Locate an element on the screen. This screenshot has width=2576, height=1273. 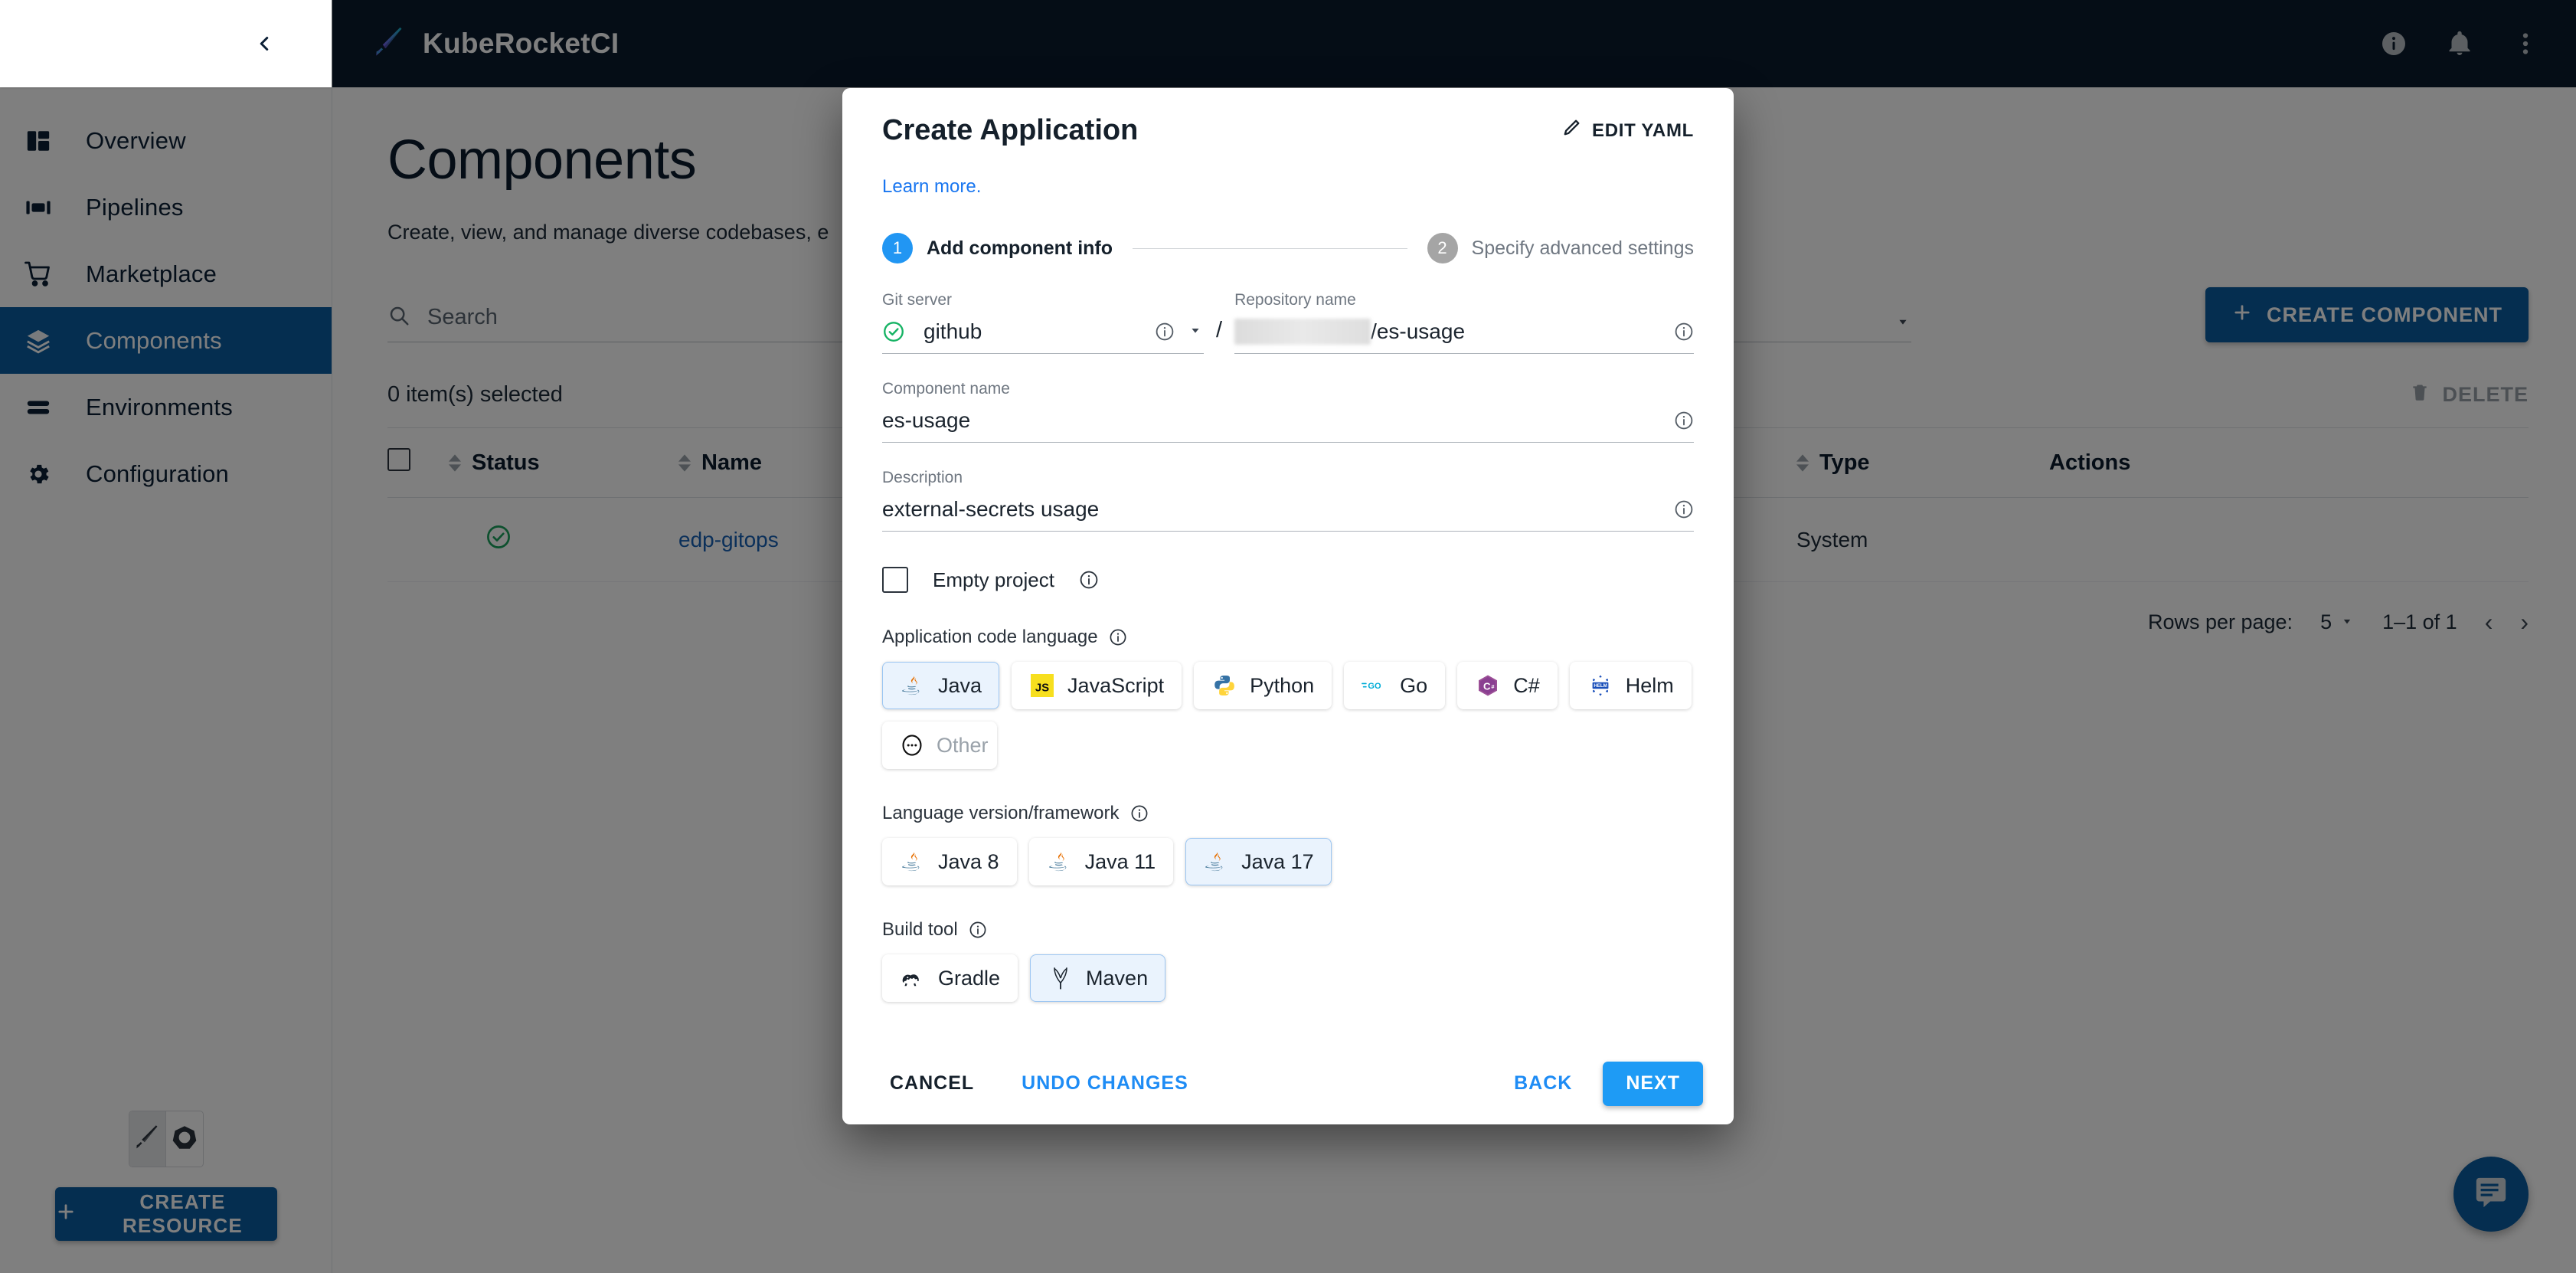
step-2: 2 Specify advanced settings is located at coordinates (1560, 248).